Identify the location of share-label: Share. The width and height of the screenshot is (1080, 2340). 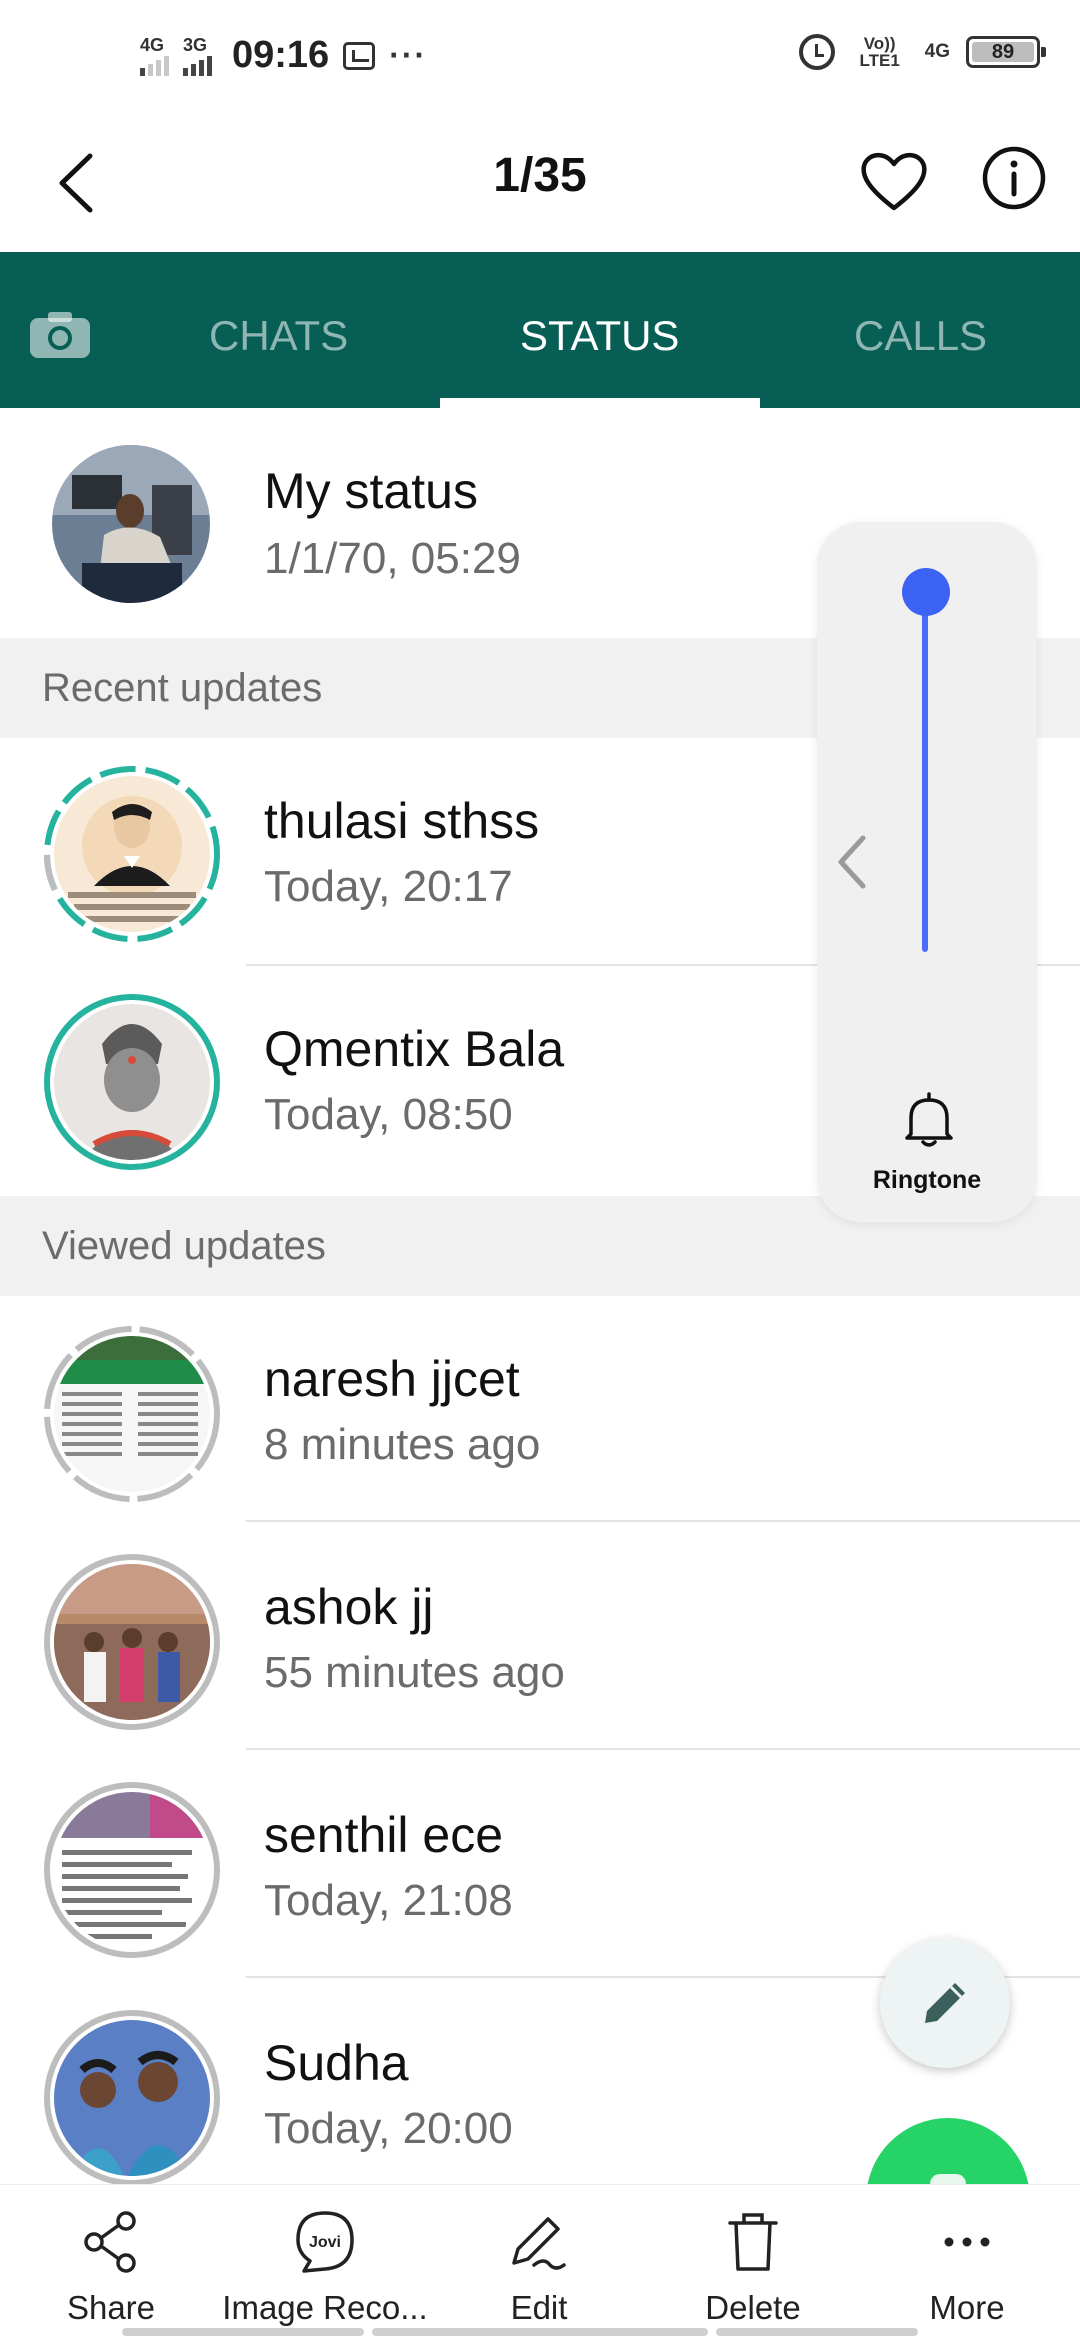
(111, 2307).